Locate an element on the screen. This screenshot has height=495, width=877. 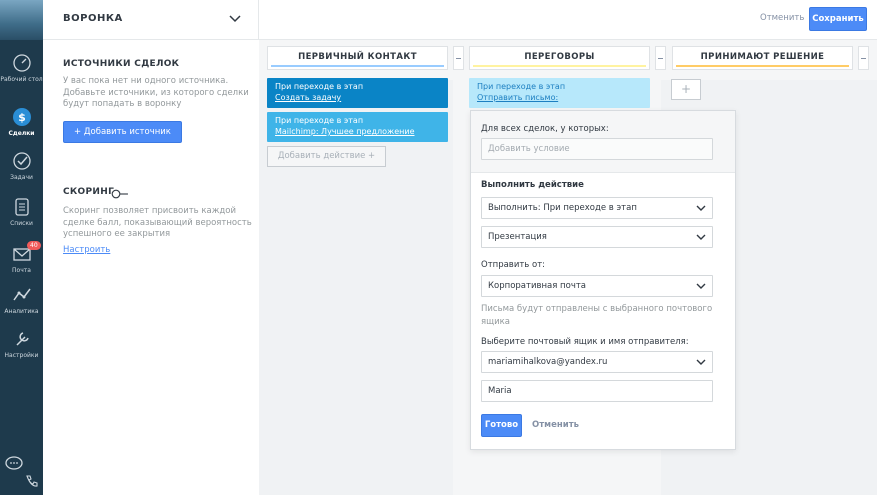
nav-item-analytics: Аналитика is located at coordinates (21, 299).